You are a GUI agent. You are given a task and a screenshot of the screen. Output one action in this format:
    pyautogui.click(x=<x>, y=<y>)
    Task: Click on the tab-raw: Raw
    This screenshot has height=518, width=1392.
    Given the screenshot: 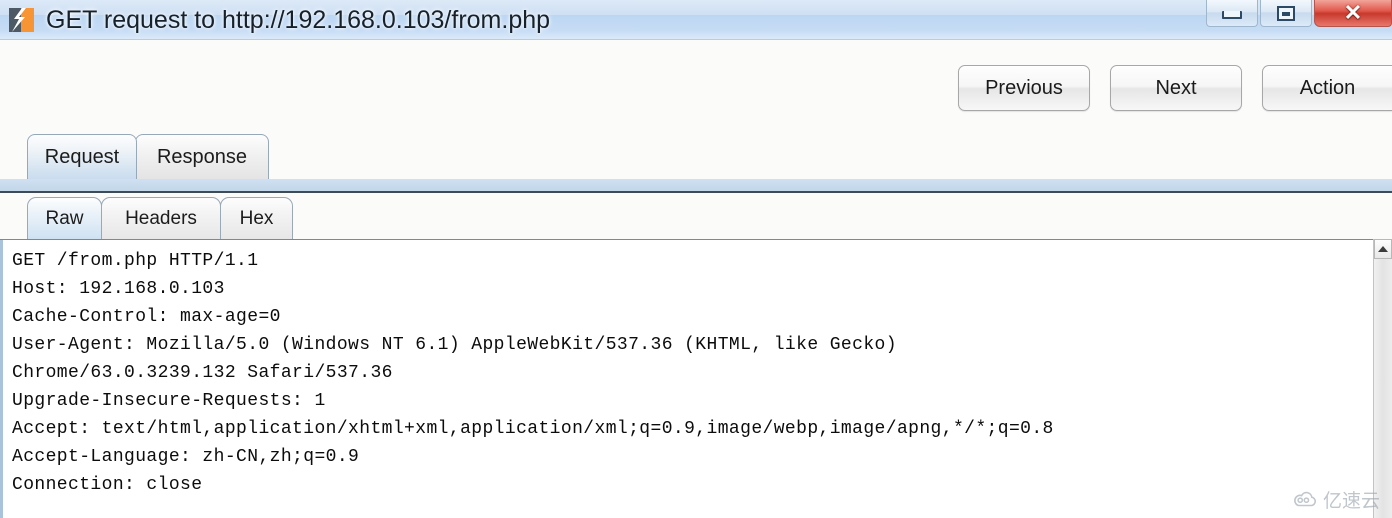 What is the action you would take?
    pyautogui.click(x=64, y=218)
    